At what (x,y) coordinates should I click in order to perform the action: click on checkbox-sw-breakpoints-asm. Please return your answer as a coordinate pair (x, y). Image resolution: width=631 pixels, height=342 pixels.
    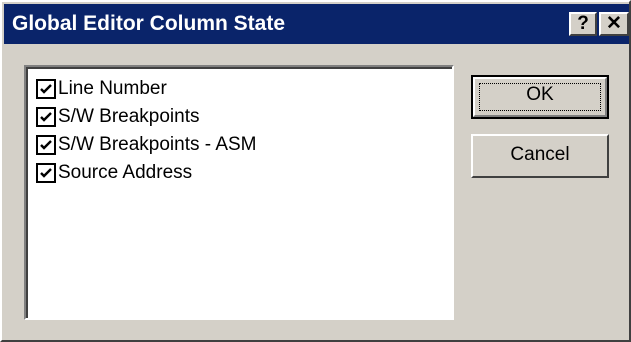
    Looking at the image, I should click on (46, 145).